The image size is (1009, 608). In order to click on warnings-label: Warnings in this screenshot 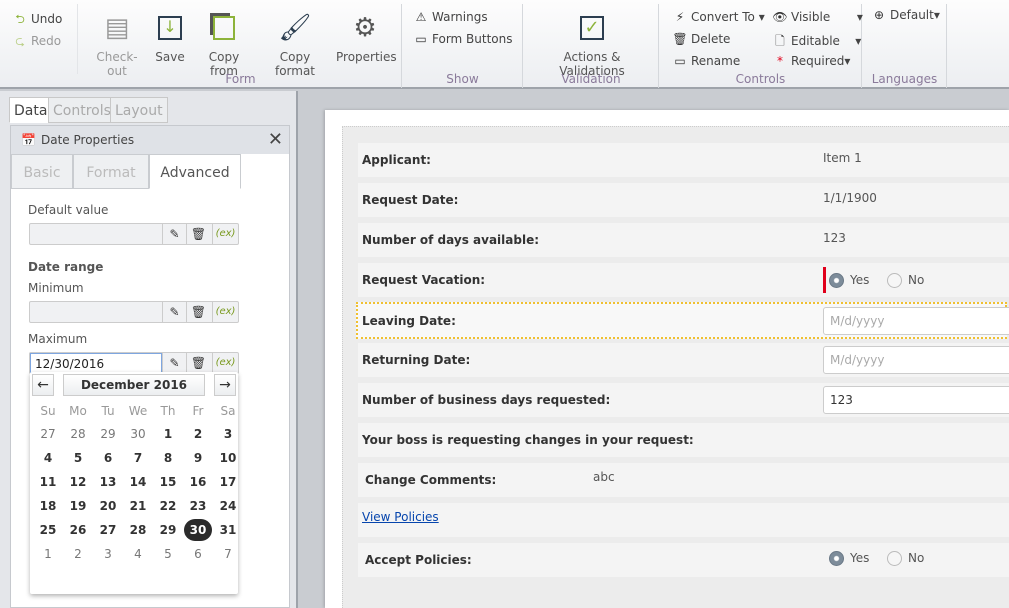, I will do `click(460, 17)`.